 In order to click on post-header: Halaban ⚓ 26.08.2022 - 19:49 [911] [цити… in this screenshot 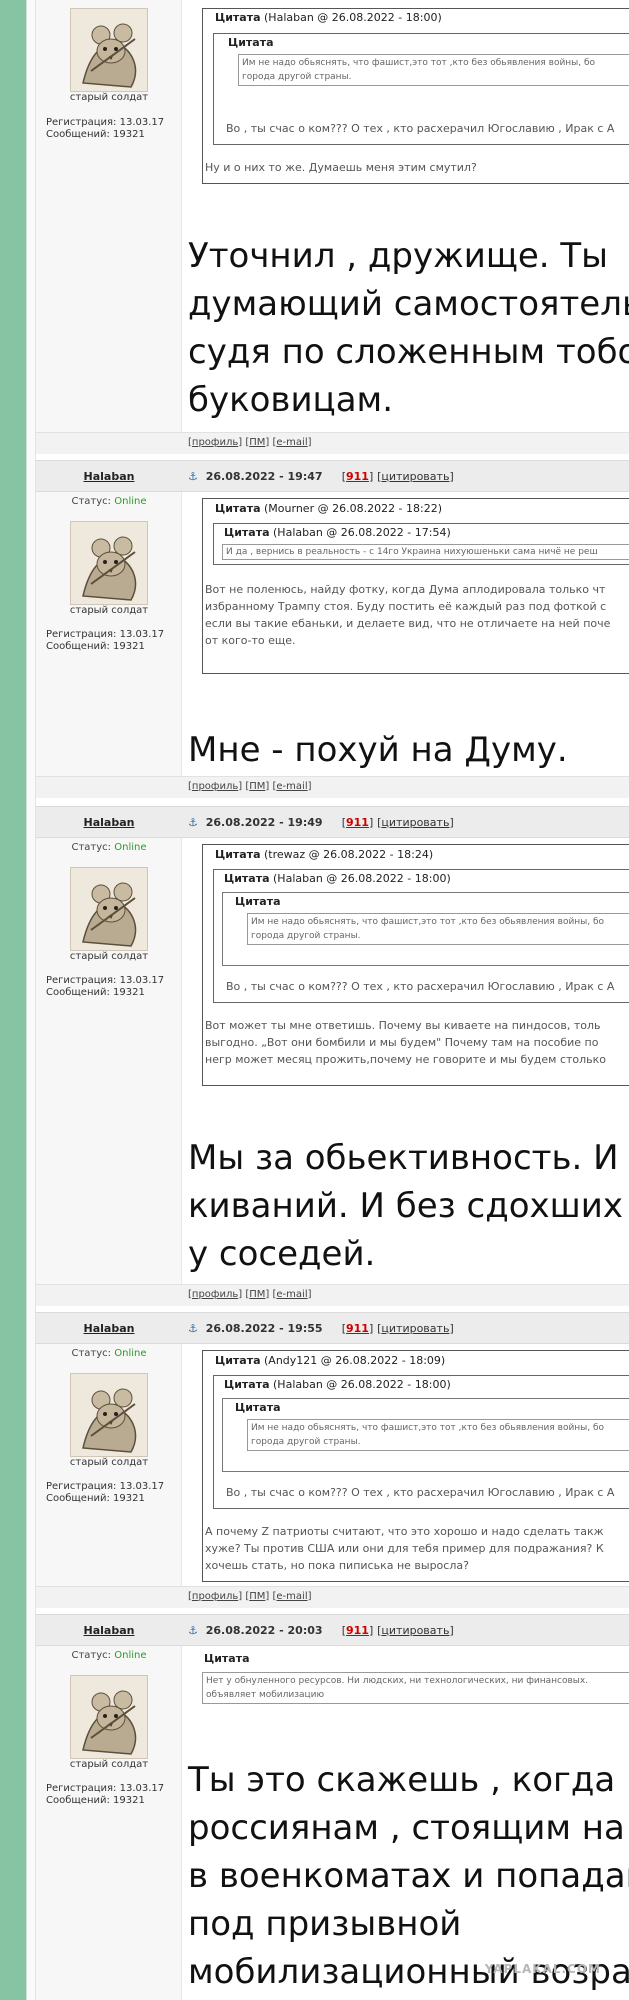, I will do `click(332, 822)`.